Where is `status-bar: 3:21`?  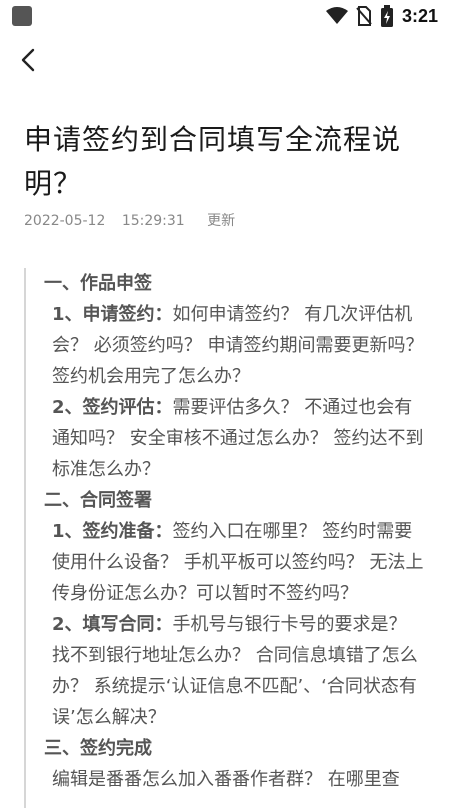 status-bar: 3:21 is located at coordinates (225, 16).